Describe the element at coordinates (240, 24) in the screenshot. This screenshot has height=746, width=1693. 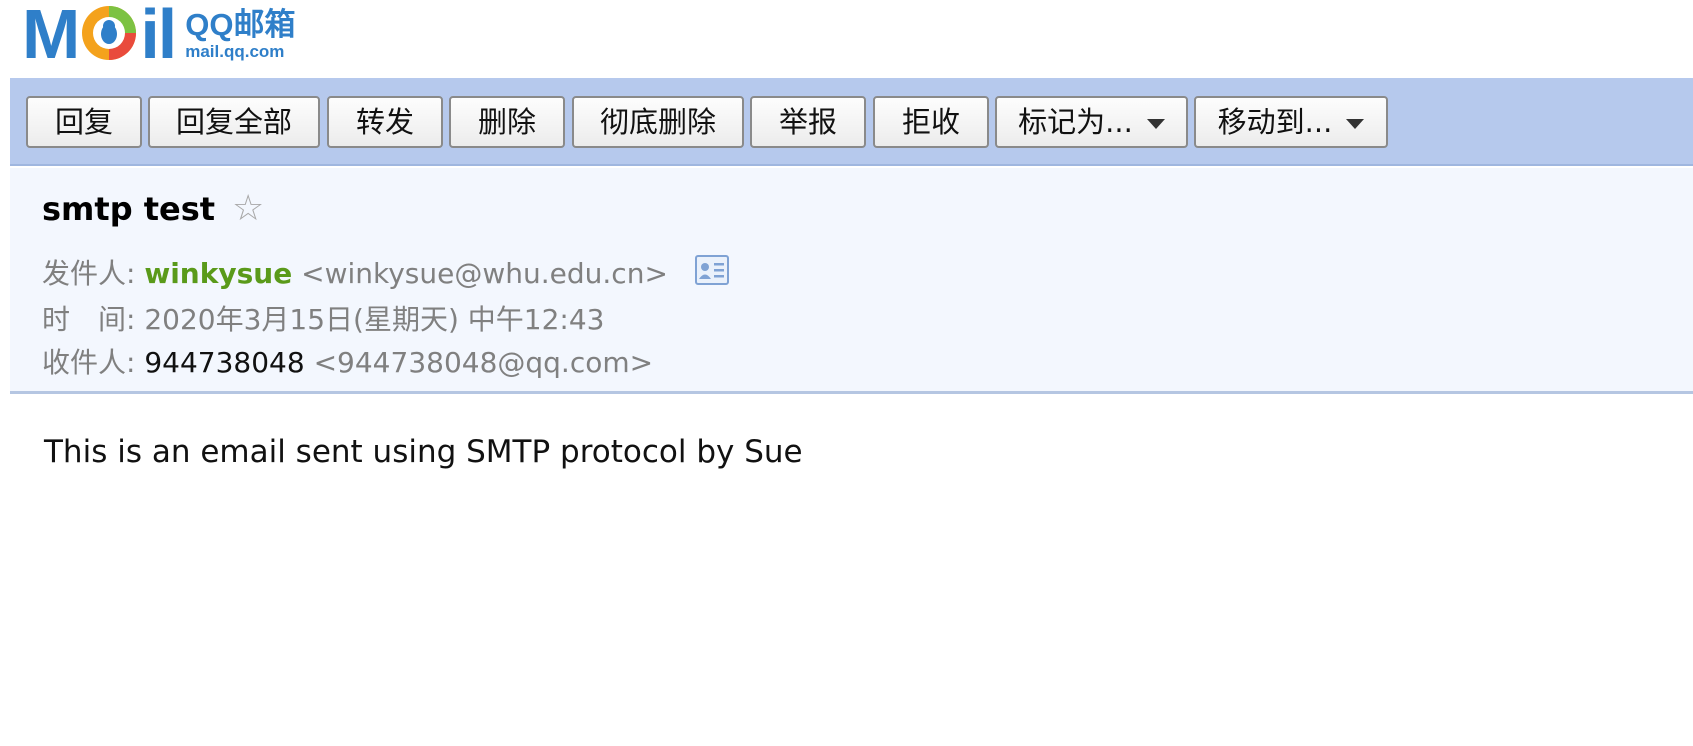
I see `logo-brand: QQ邮箱` at that location.